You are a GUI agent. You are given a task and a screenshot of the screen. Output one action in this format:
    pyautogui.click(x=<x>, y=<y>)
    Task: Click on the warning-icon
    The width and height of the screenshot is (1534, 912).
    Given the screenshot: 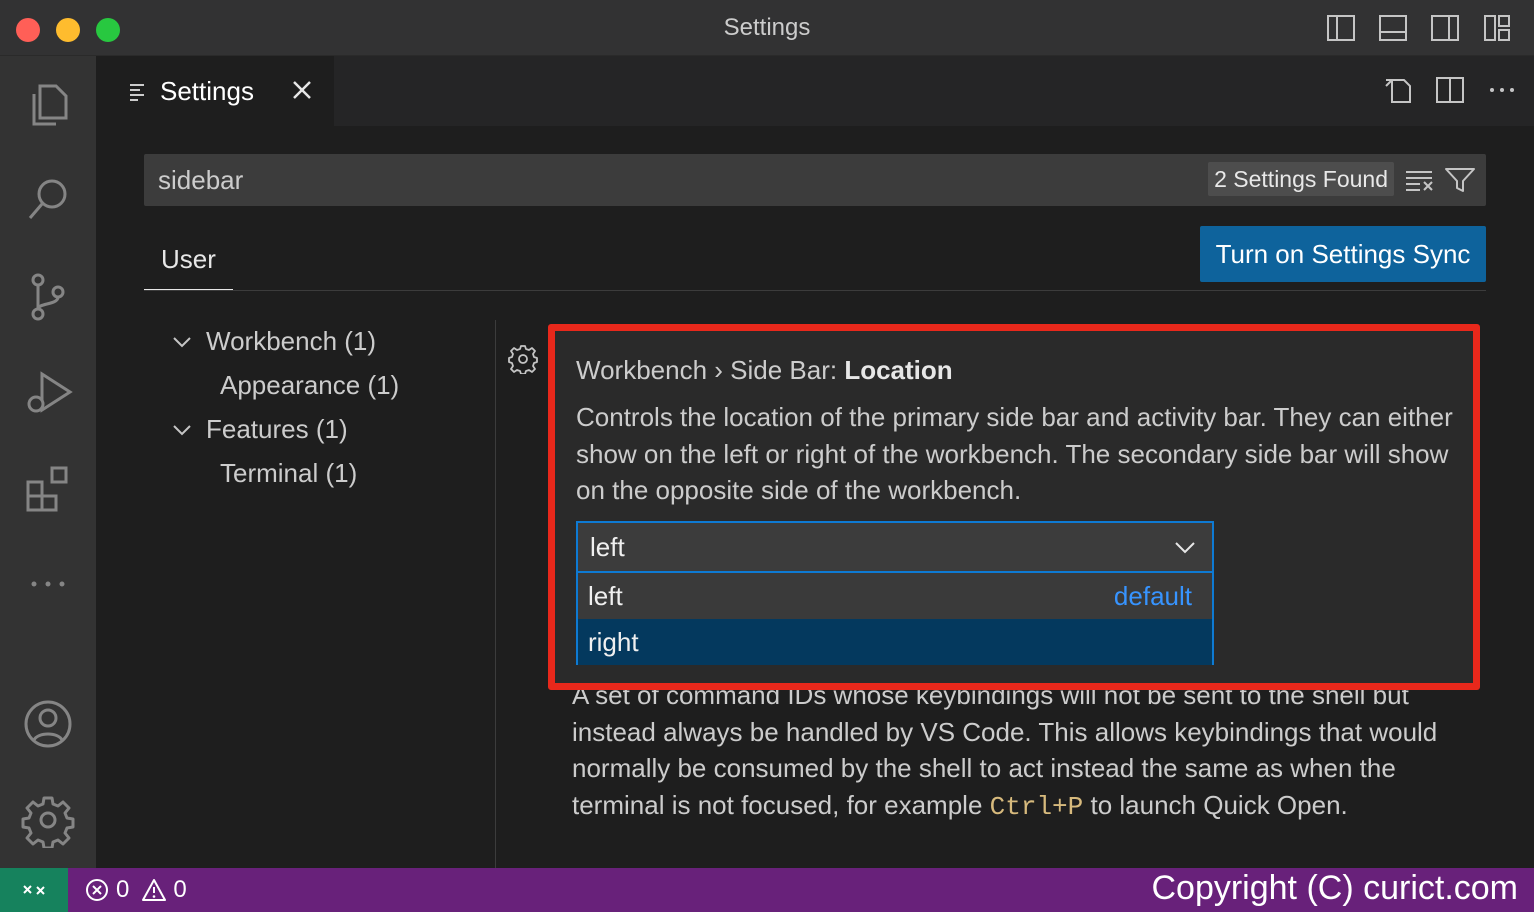 What is the action you would take?
    pyautogui.click(x=154, y=890)
    